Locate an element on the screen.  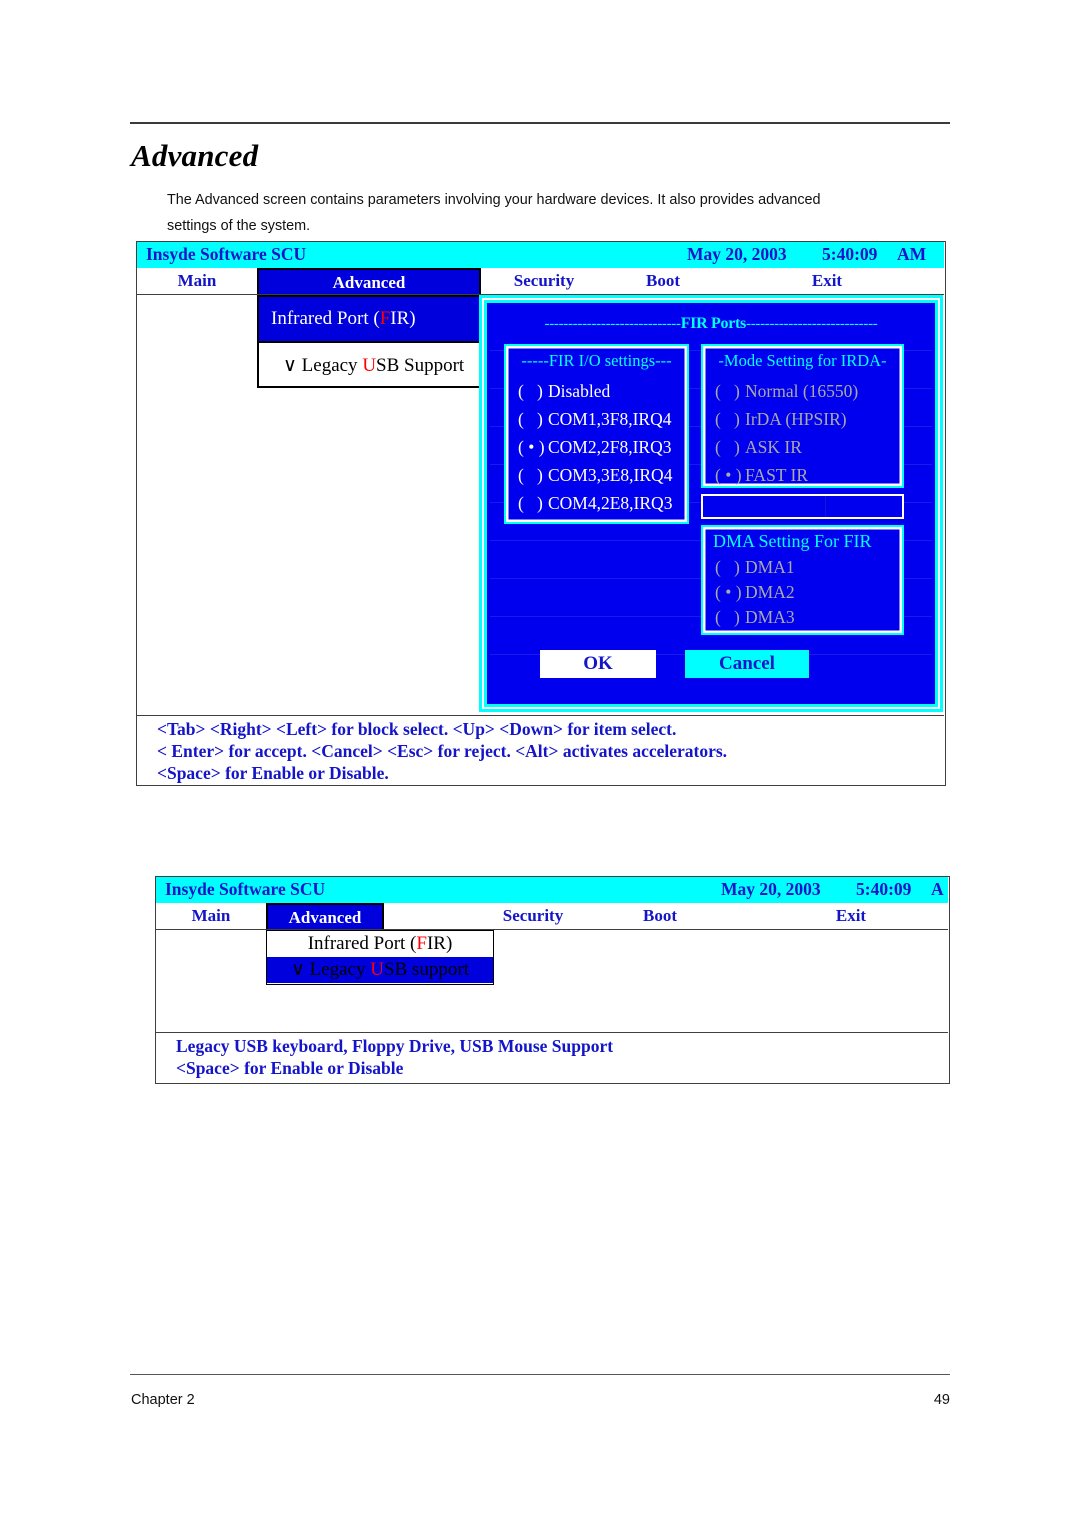
tab-main: Main is located at coordinates (197, 281).